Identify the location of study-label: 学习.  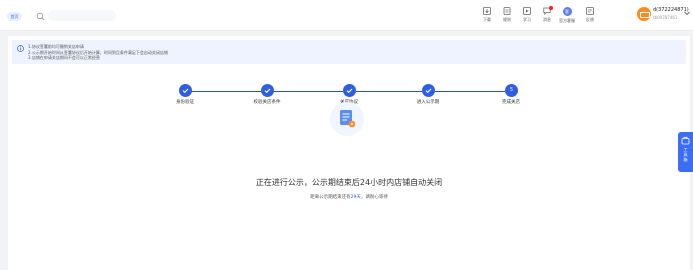
(527, 19).